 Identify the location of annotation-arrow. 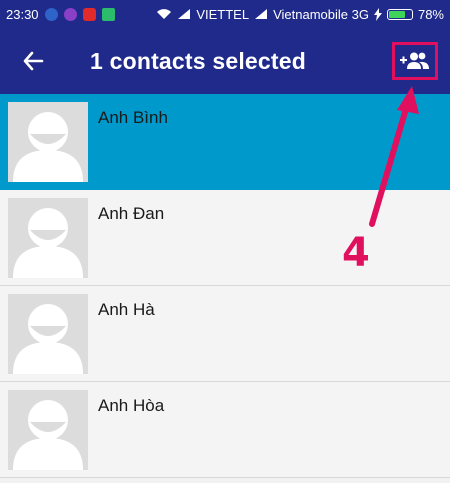
(394, 156).